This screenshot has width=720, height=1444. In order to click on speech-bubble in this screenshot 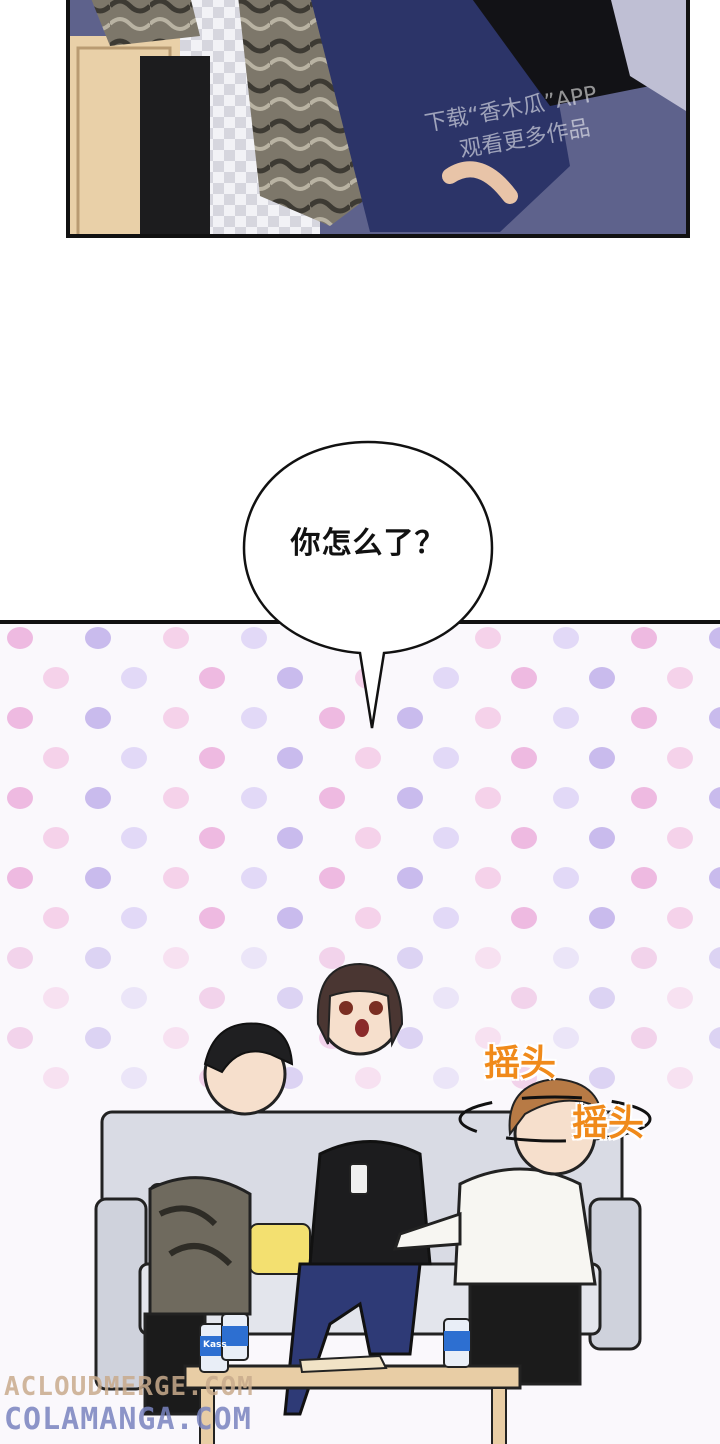, I will do `click(368, 584)`.